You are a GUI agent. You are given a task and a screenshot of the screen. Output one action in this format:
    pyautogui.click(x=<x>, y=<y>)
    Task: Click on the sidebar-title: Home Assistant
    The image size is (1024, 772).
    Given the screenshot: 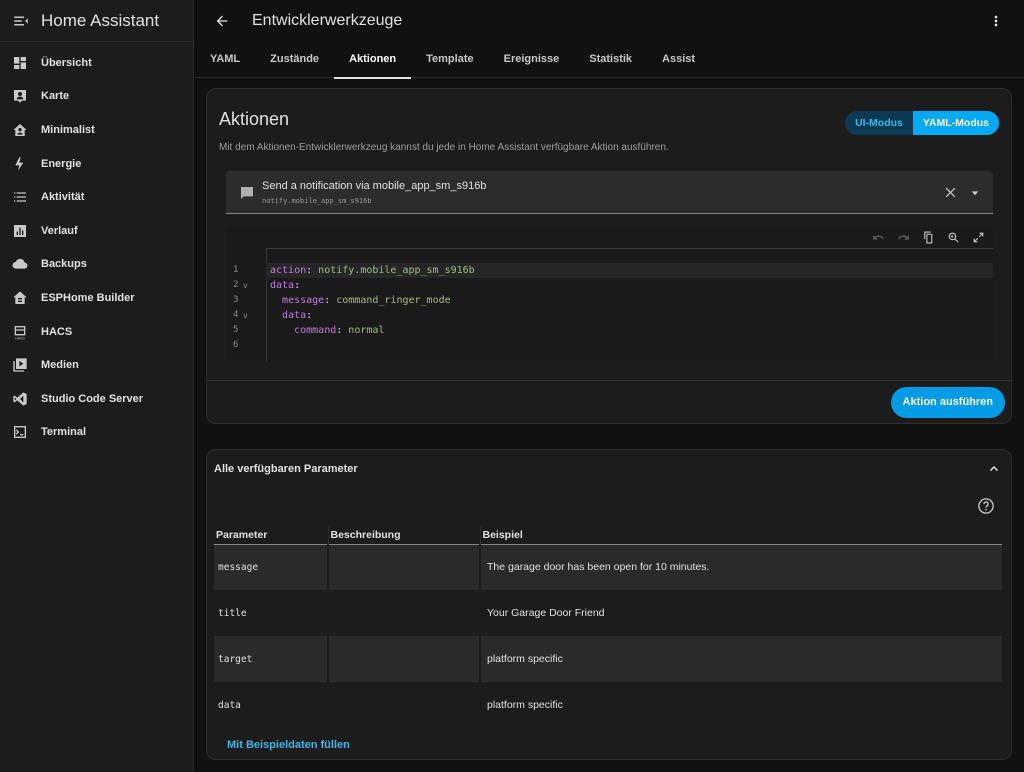 What is the action you would take?
    pyautogui.click(x=100, y=20)
    